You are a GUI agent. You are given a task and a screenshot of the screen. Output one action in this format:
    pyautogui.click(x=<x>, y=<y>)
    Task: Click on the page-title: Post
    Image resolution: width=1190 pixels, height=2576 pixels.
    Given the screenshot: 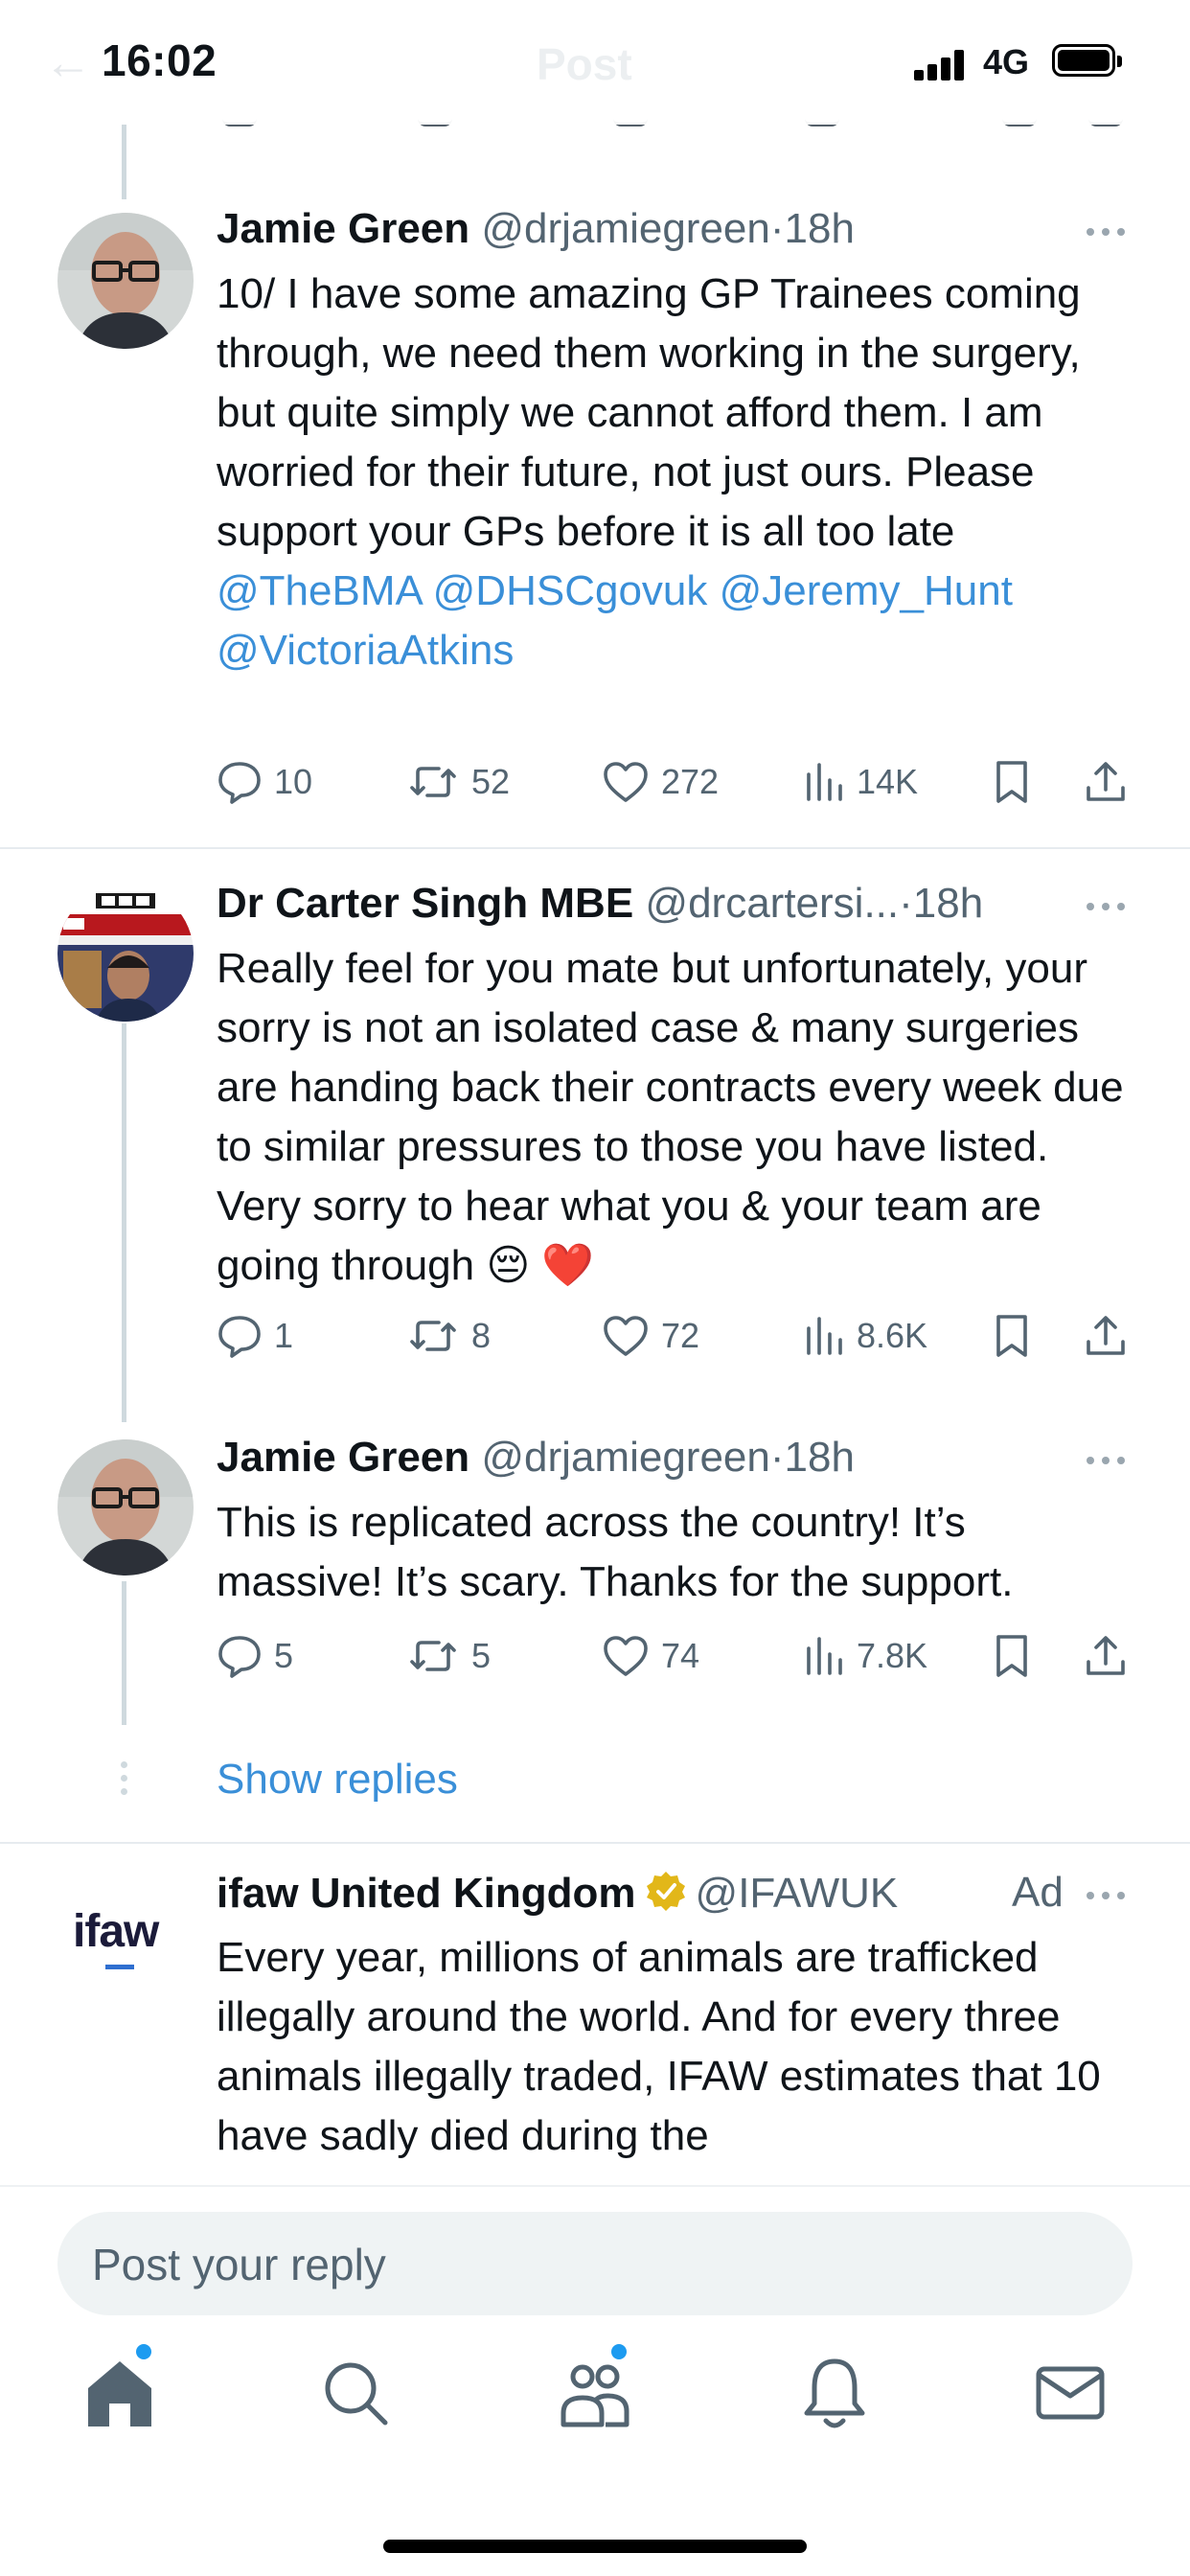 What is the action you would take?
    pyautogui.click(x=585, y=64)
    